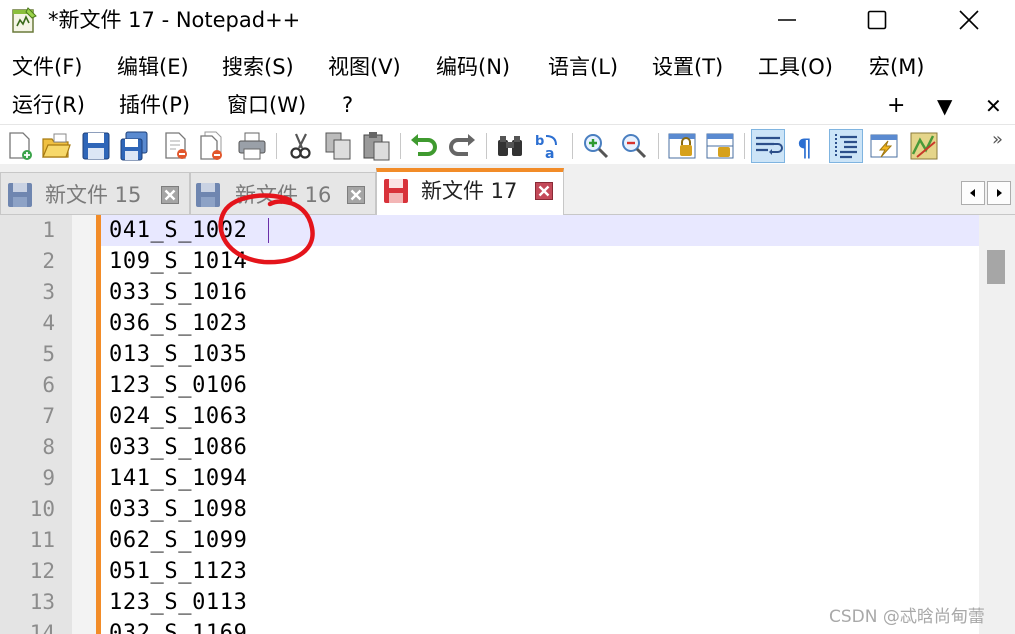  I want to click on line-number: 10, so click(42, 509).